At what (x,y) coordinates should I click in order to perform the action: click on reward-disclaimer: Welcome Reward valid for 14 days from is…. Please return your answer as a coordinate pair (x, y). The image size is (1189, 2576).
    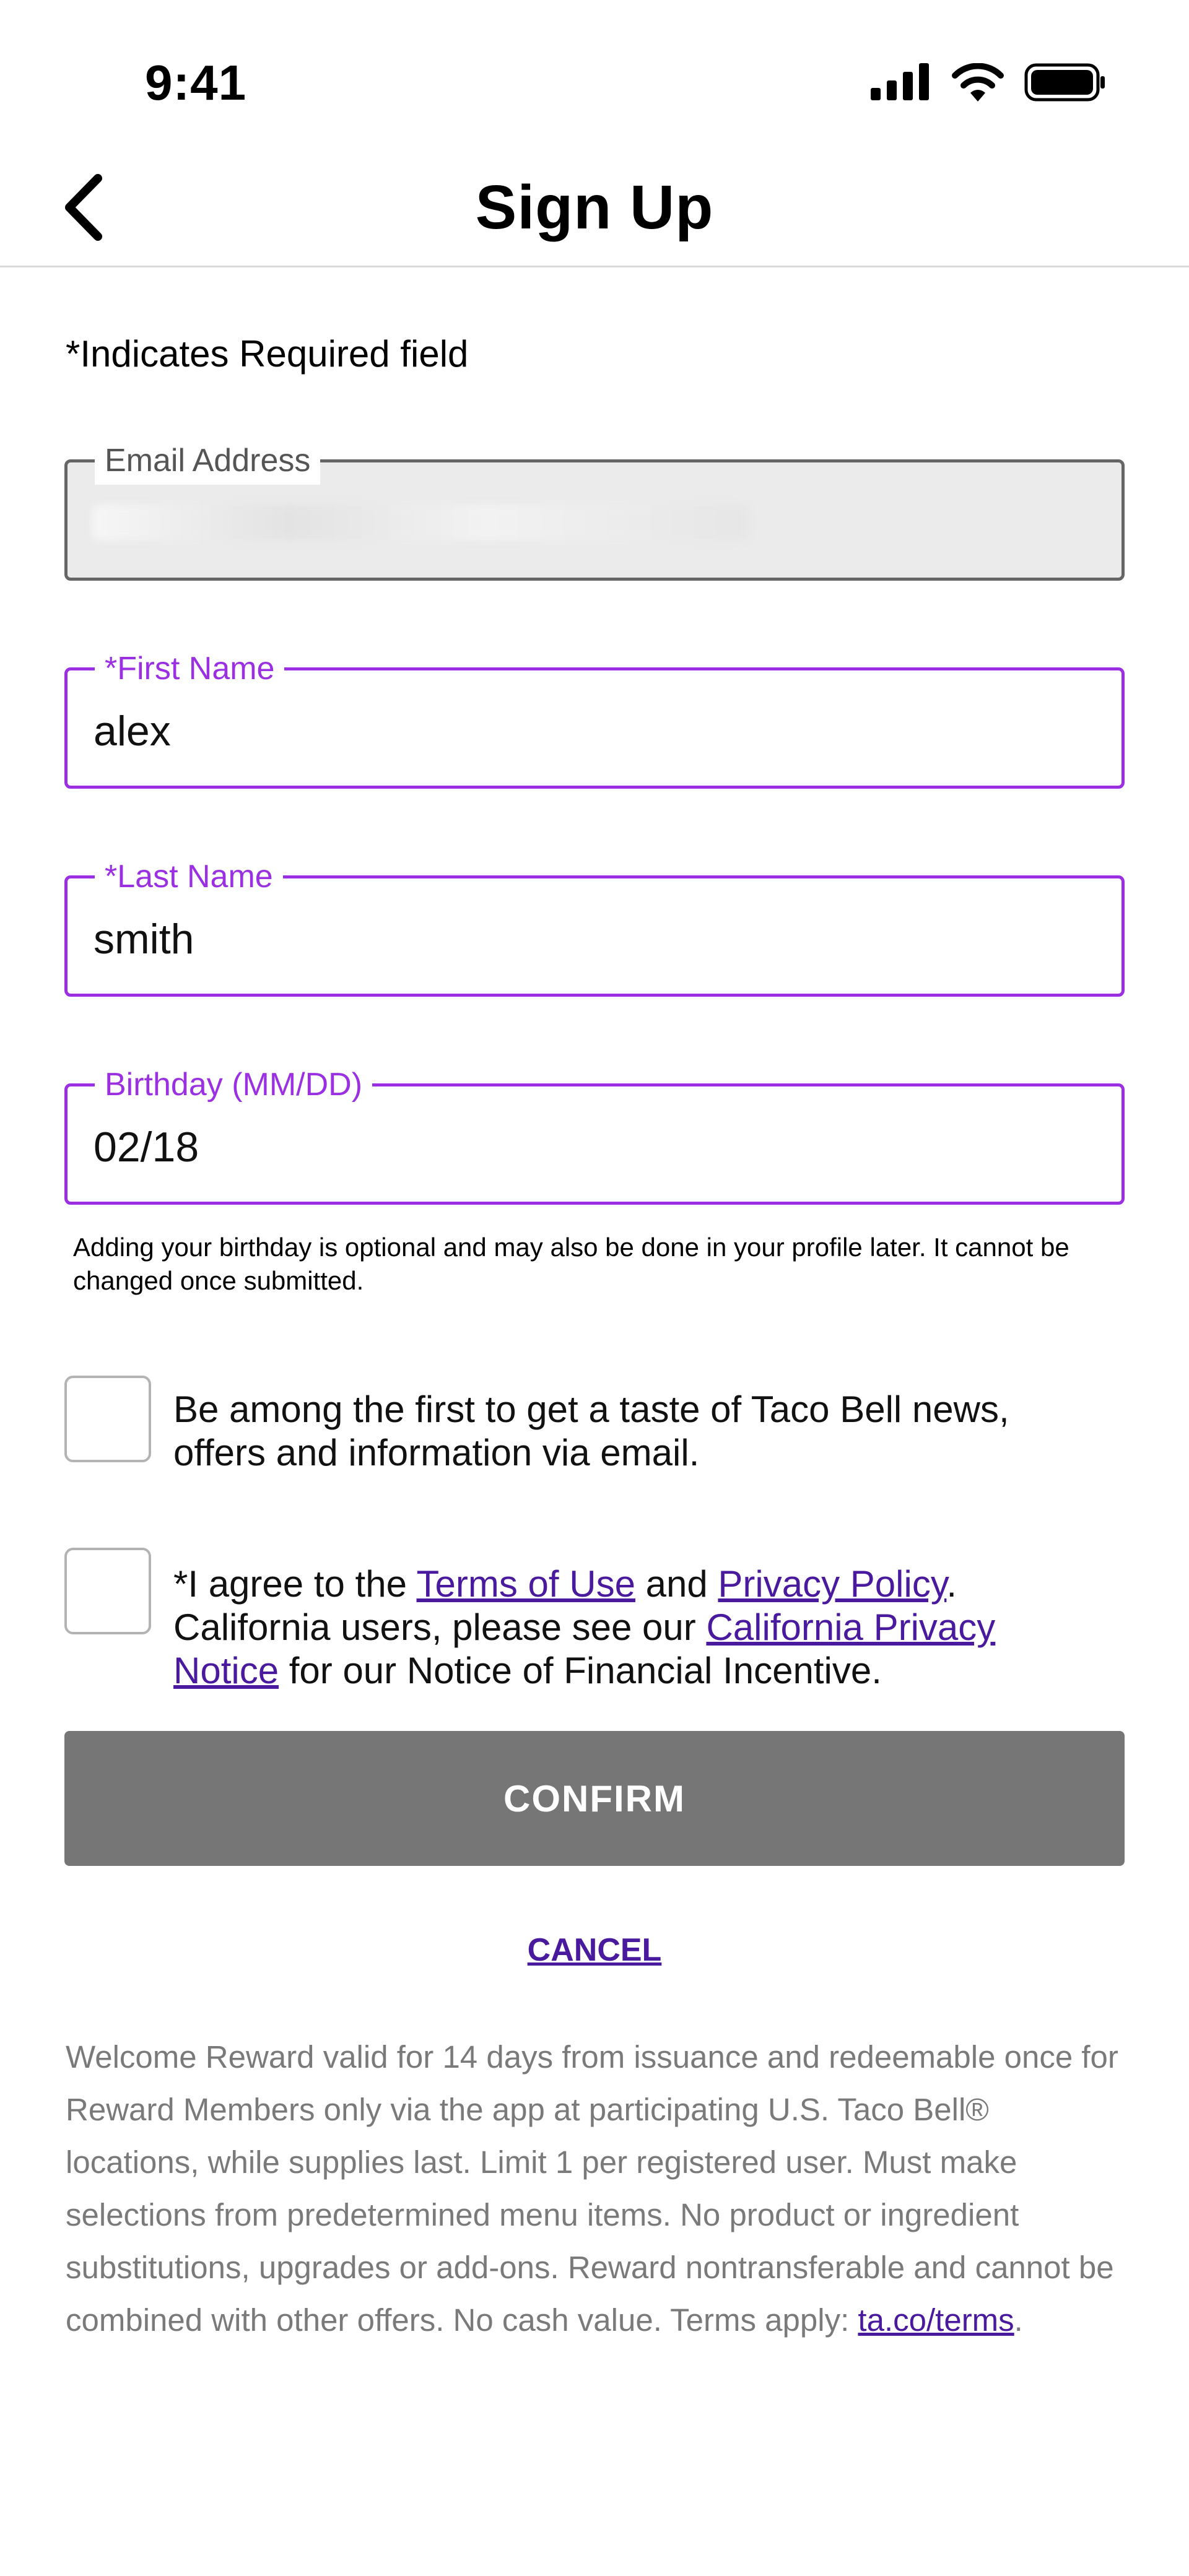
    Looking at the image, I should click on (598, 2188).